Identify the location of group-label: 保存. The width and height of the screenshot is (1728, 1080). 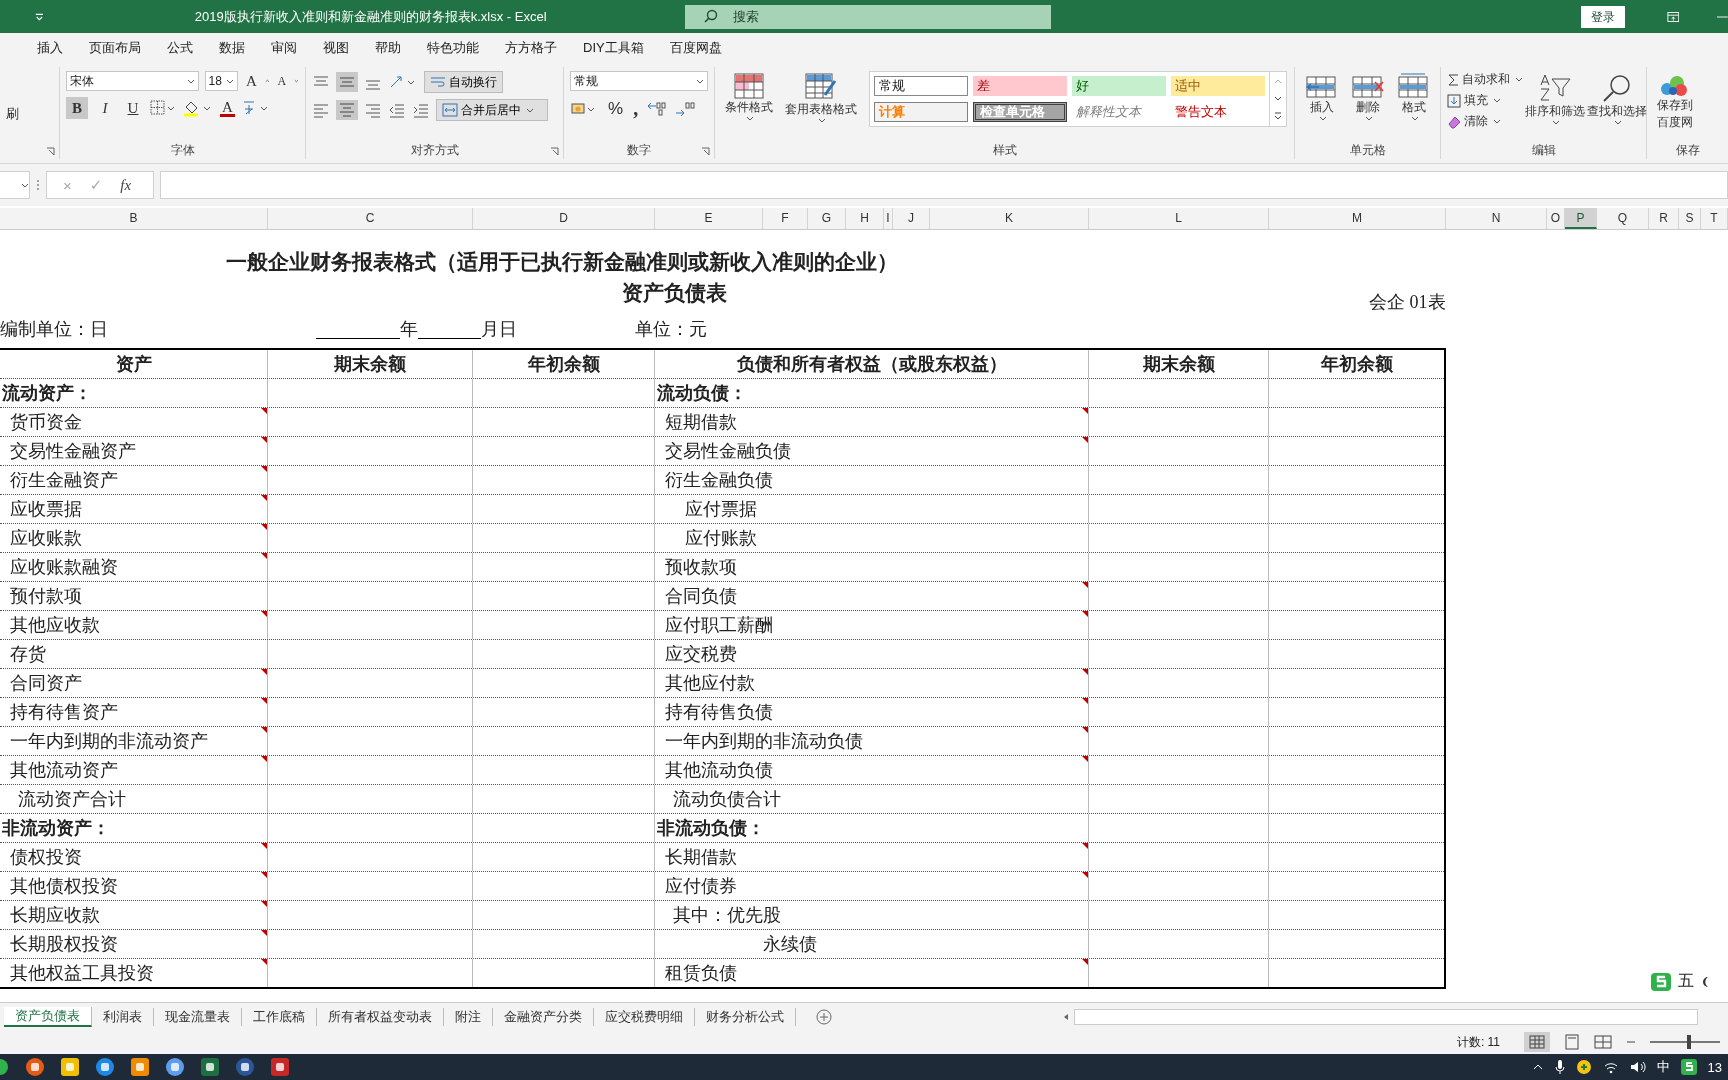
(1687, 150).